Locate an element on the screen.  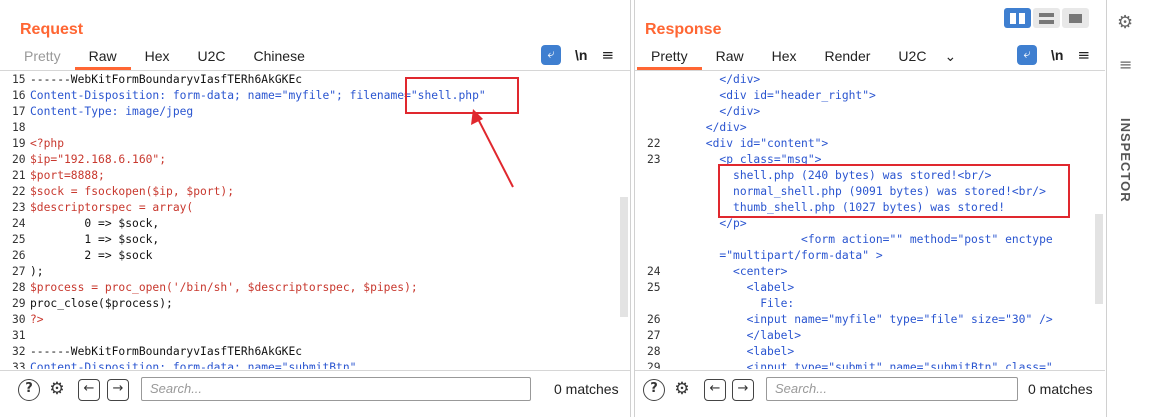
code-line: 28 <label> is located at coordinates (864, 352).